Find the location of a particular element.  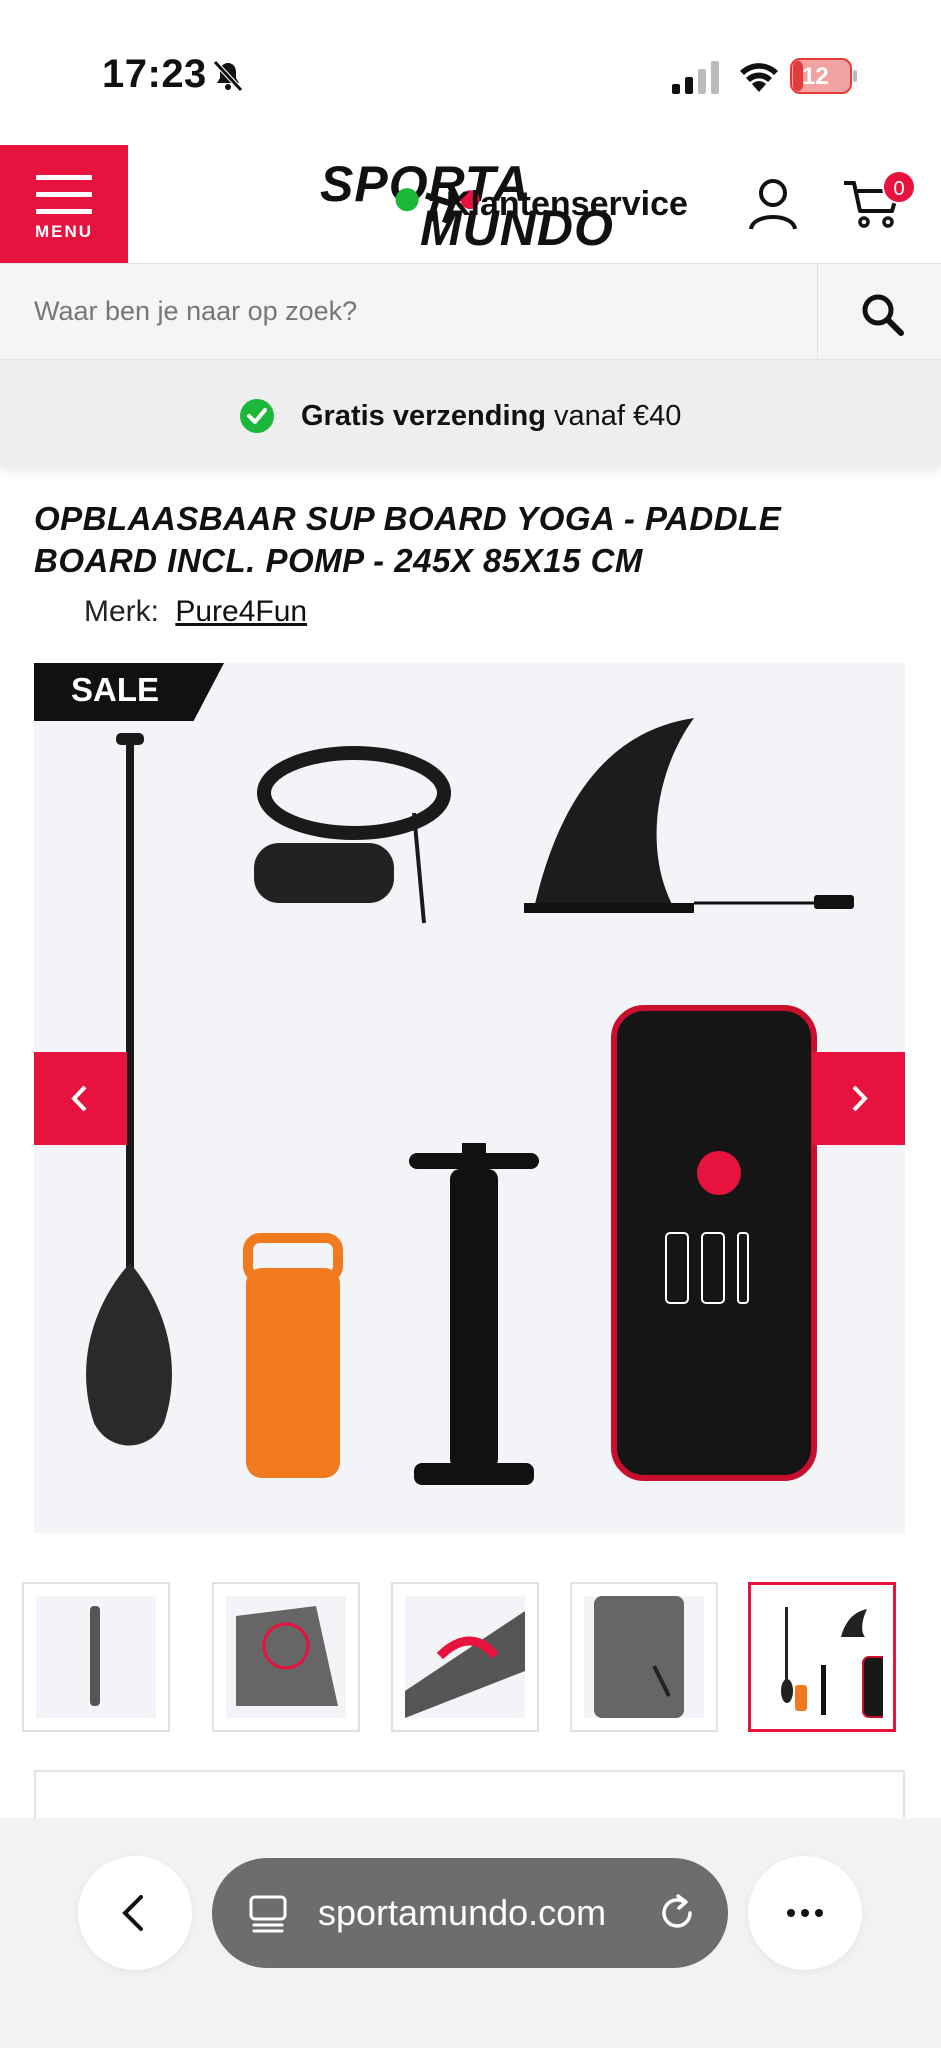

bell-muted-icon is located at coordinates (228, 76).